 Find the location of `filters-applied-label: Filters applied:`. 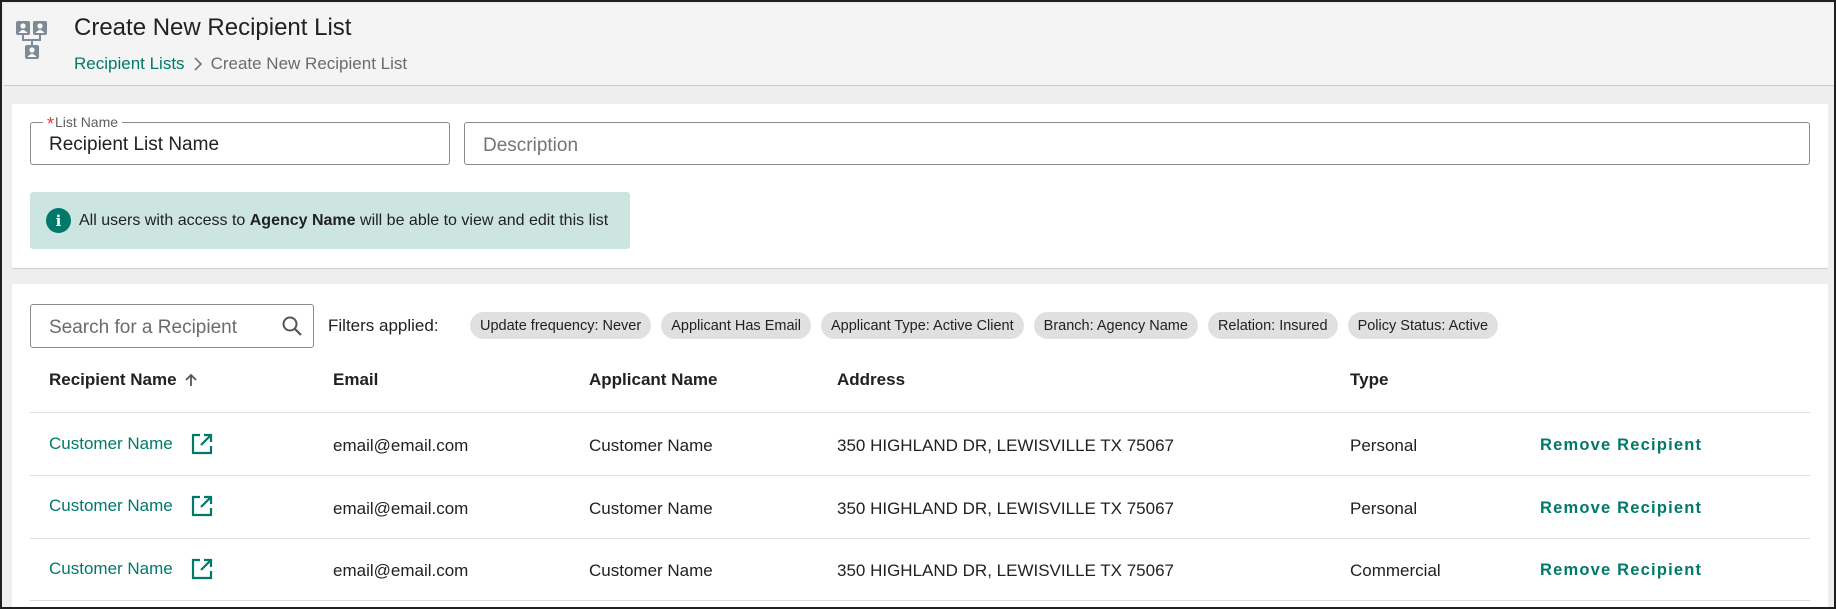

filters-applied-label: Filters applied: is located at coordinates (383, 325).